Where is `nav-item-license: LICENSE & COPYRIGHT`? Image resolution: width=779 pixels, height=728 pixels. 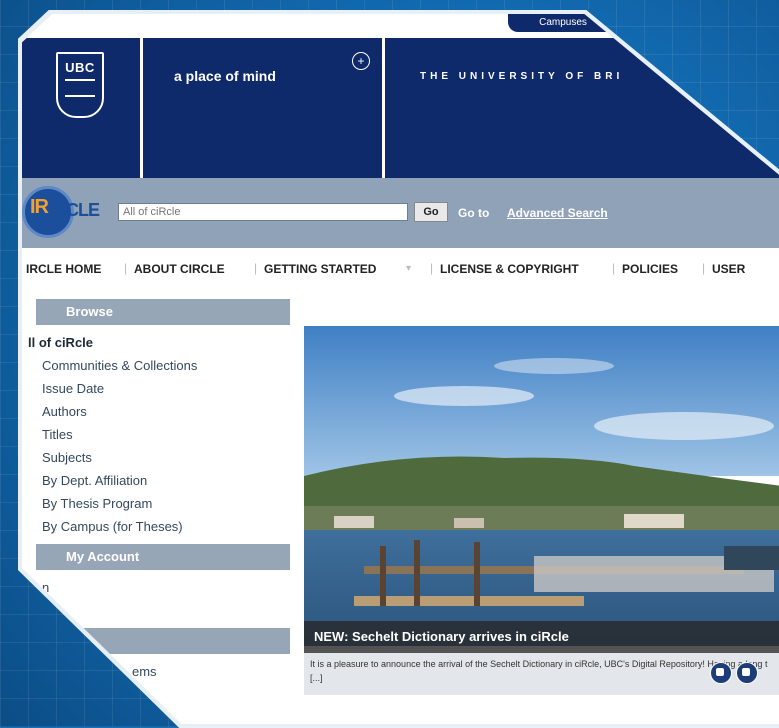 nav-item-license: LICENSE & COPYRIGHT is located at coordinates (509, 269).